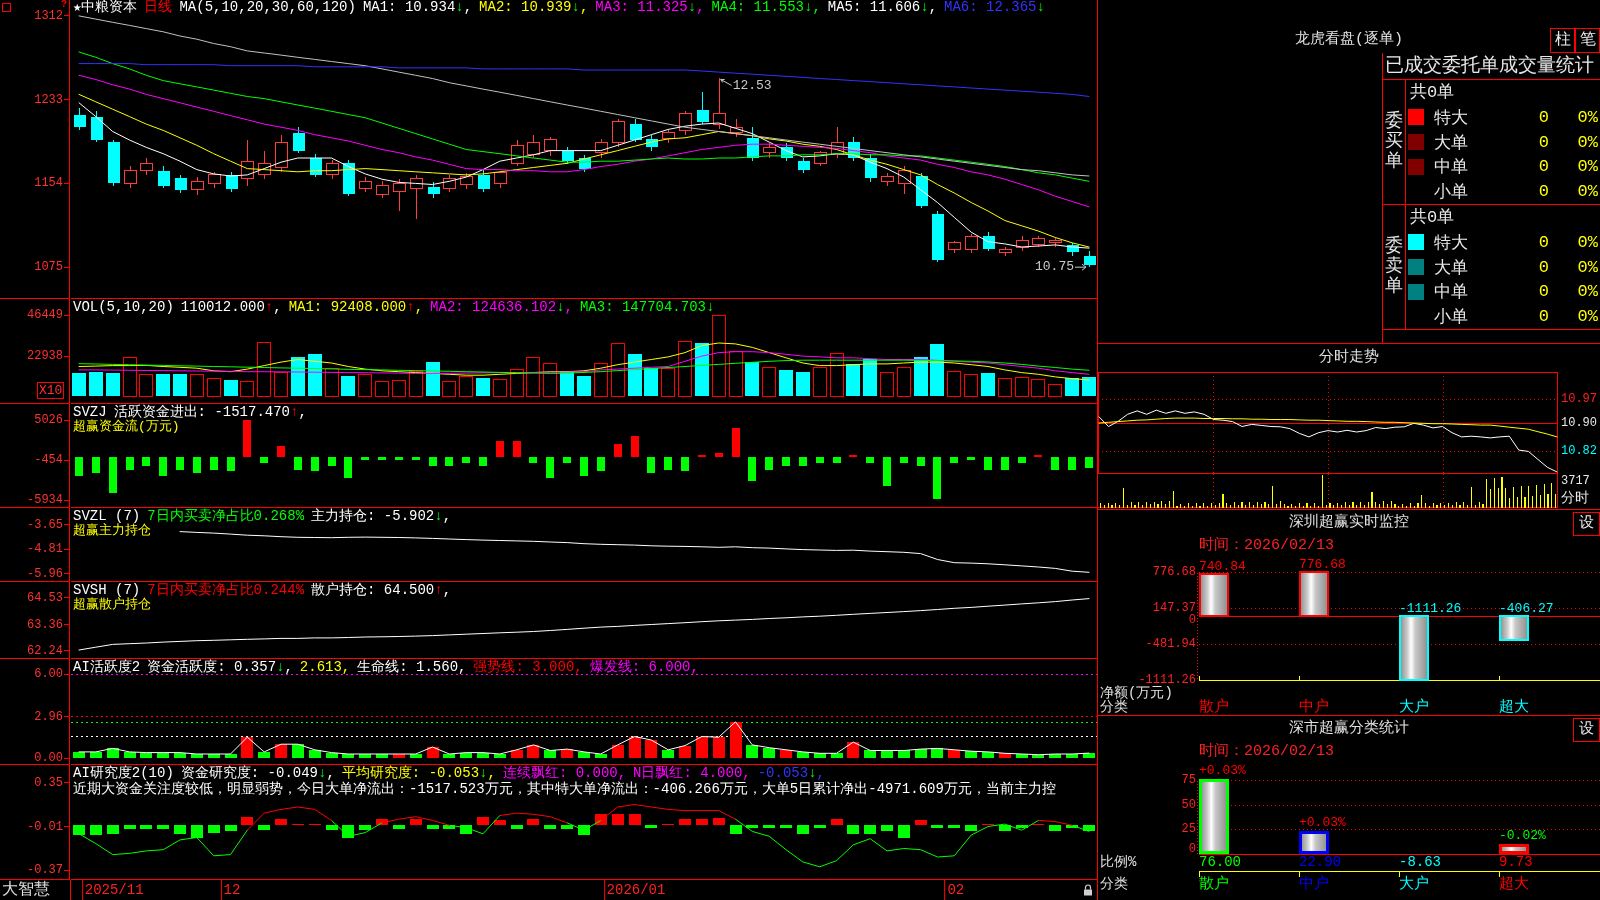 The width and height of the screenshot is (1600, 900). What do you see at coordinates (650, 7) in the screenshot?
I see `indicator-label: MA3: 11.325↓,` at bounding box center [650, 7].